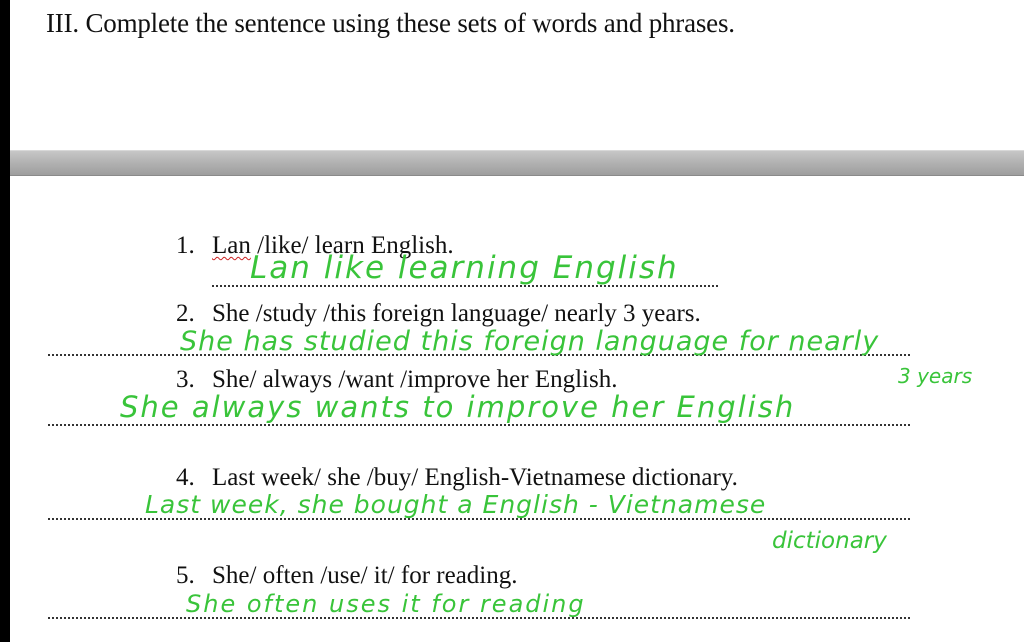  I want to click on handwritten-answer-3: She always wants to improve her English, so click(458, 407).